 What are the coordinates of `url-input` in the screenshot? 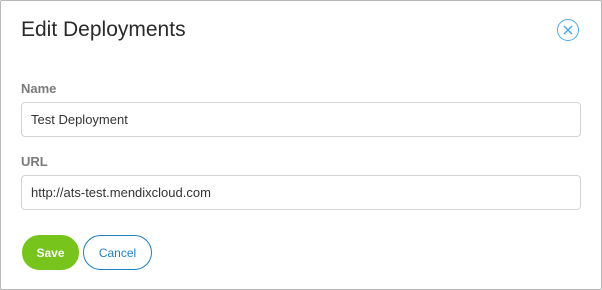 It's located at (301, 192).